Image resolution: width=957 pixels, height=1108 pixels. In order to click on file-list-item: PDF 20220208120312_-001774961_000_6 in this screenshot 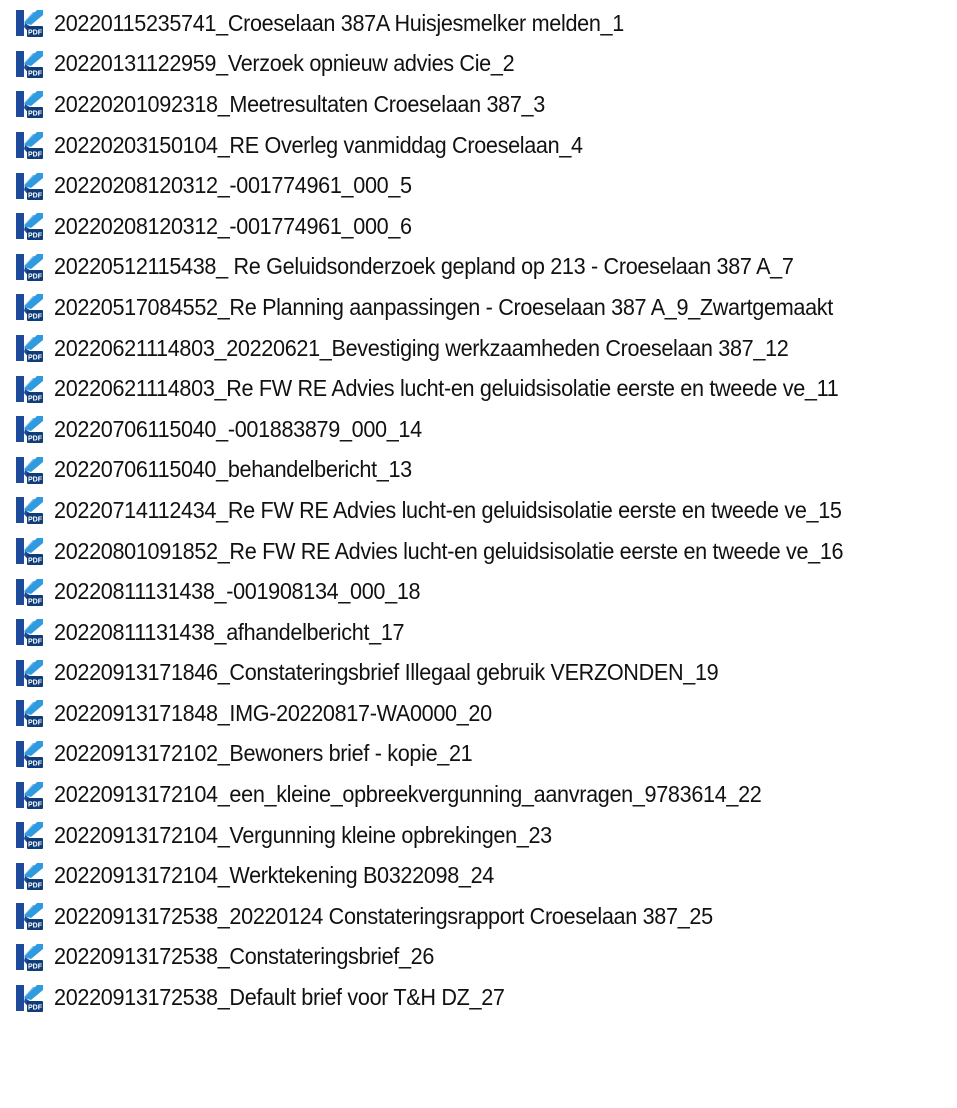, I will do `click(478, 226)`.